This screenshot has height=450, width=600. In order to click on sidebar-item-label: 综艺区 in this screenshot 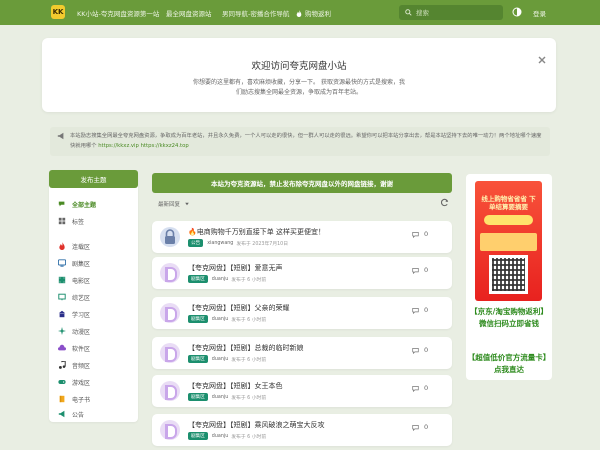, I will do `click(81, 298)`.